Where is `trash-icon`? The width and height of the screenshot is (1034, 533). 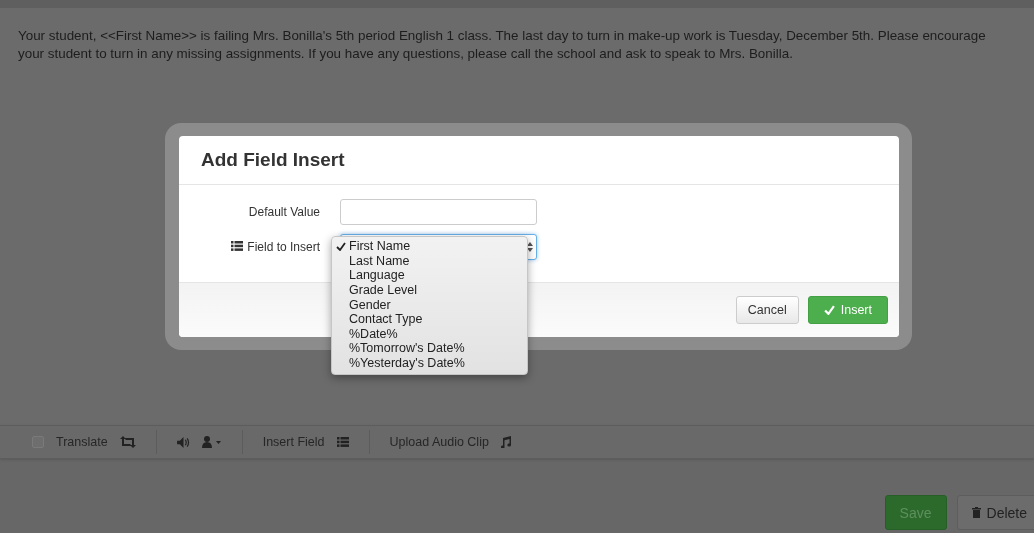 trash-icon is located at coordinates (976, 512).